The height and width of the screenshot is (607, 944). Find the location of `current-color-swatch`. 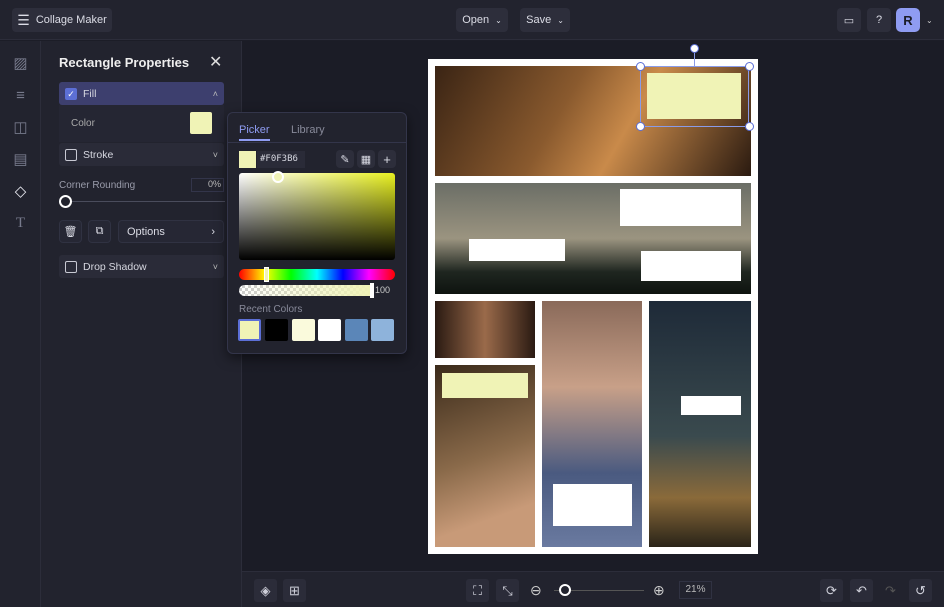

current-color-swatch is located at coordinates (247, 159).